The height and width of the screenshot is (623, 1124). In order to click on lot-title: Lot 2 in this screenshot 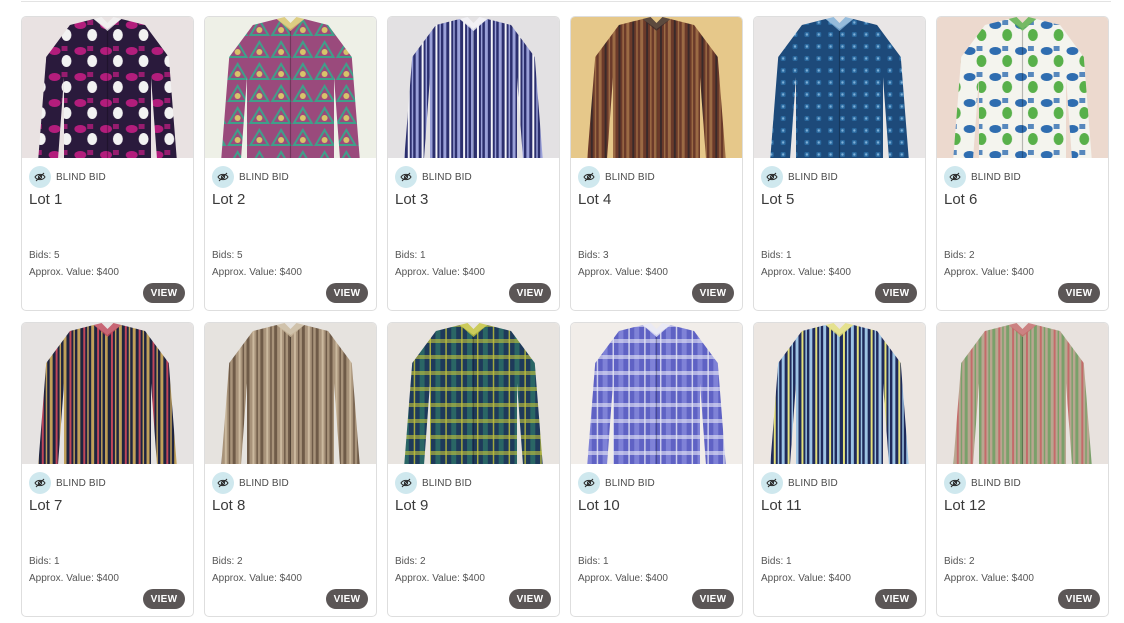, I will do `click(228, 199)`.